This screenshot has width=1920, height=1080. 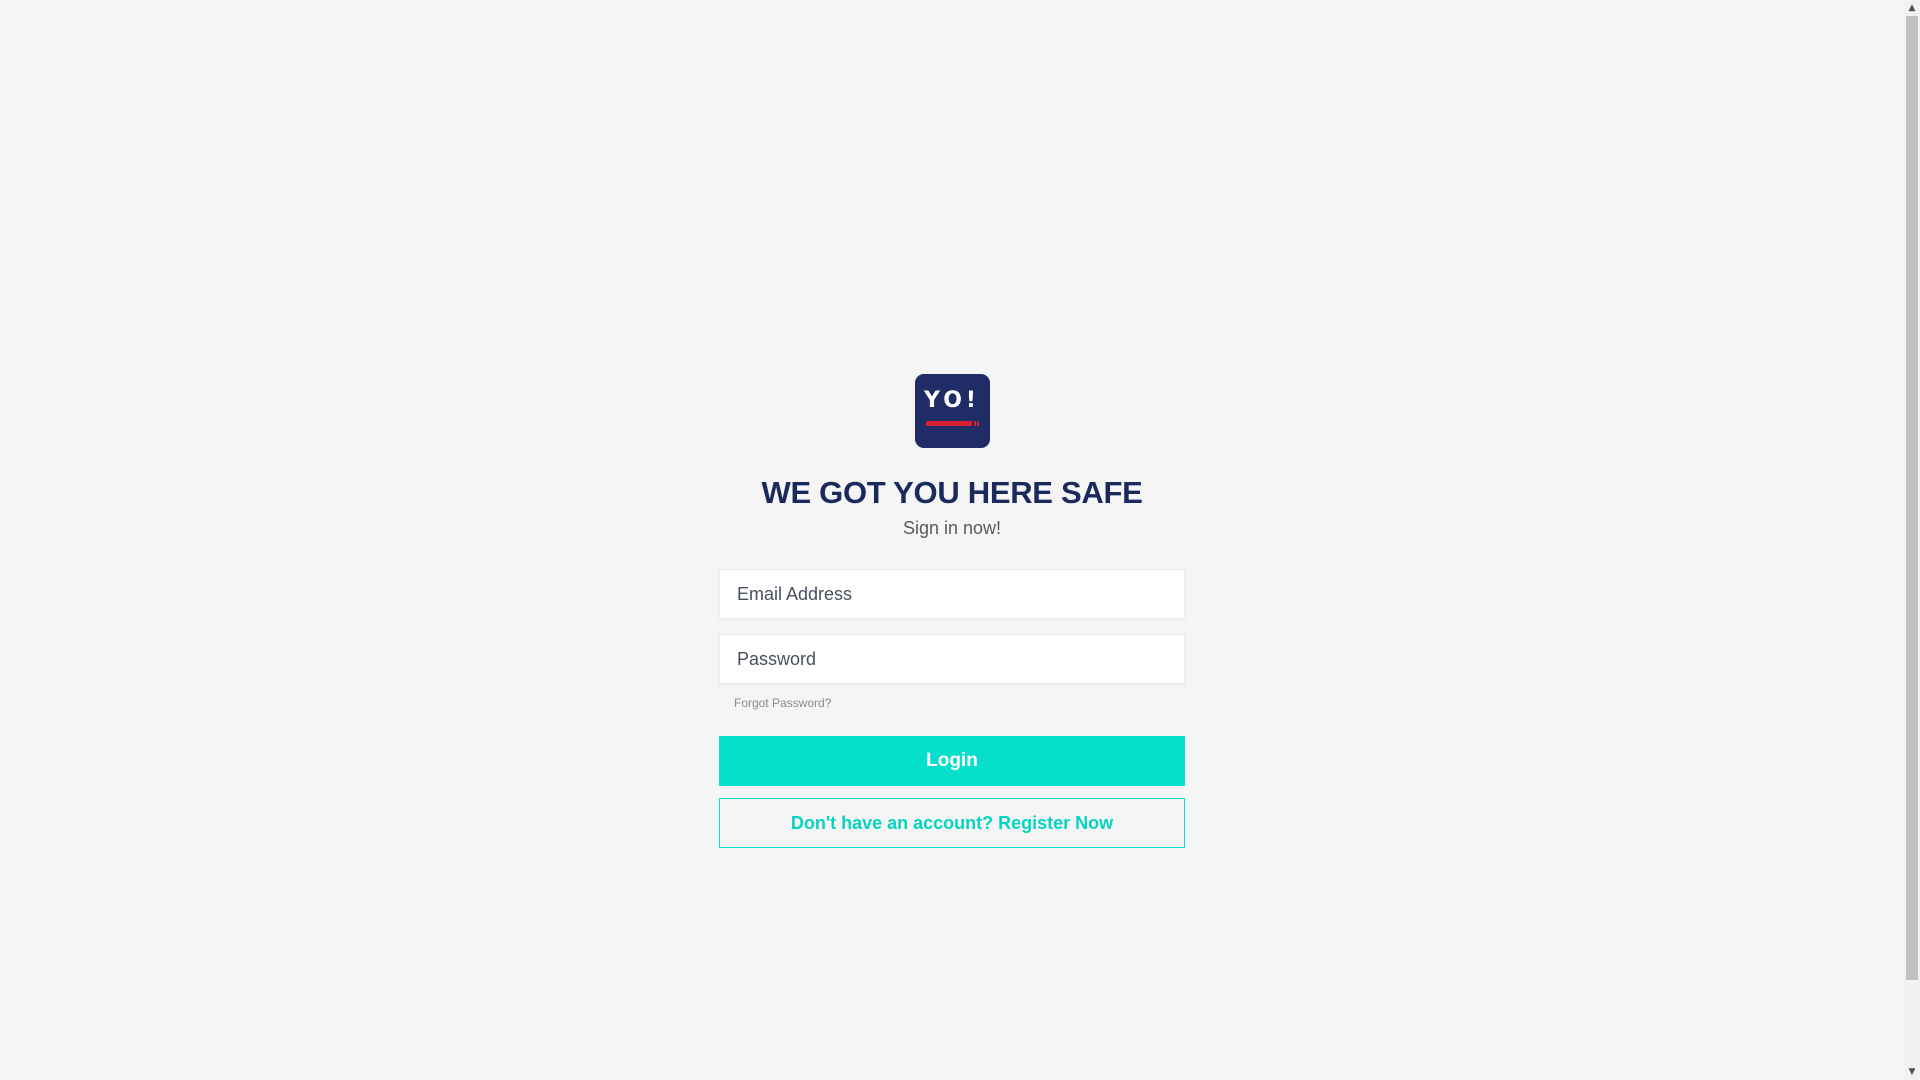 I want to click on vertical-scrollbar: ▲ ▼, so click(x=1912, y=540).